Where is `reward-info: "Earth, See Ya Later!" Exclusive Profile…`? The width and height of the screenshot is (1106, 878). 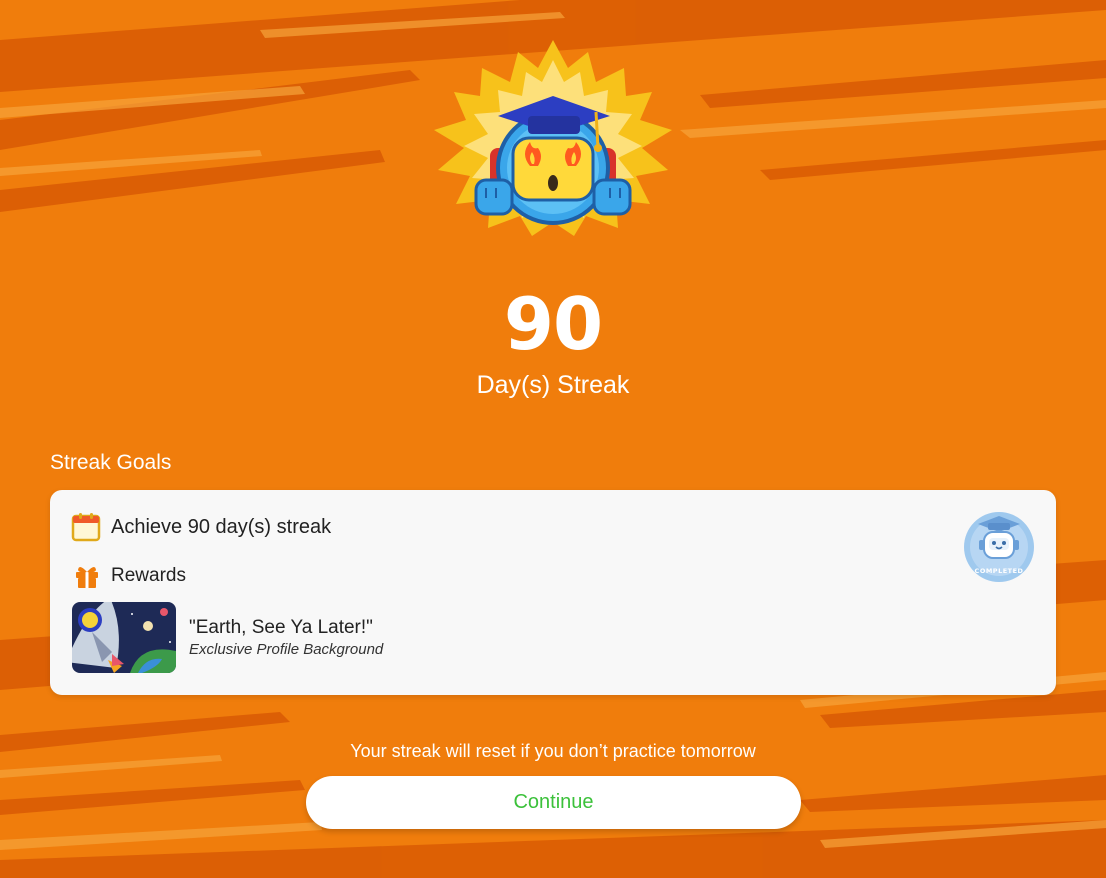
reward-info: "Earth, See Ya Later!" Exclusive Profile… is located at coordinates (286, 638).